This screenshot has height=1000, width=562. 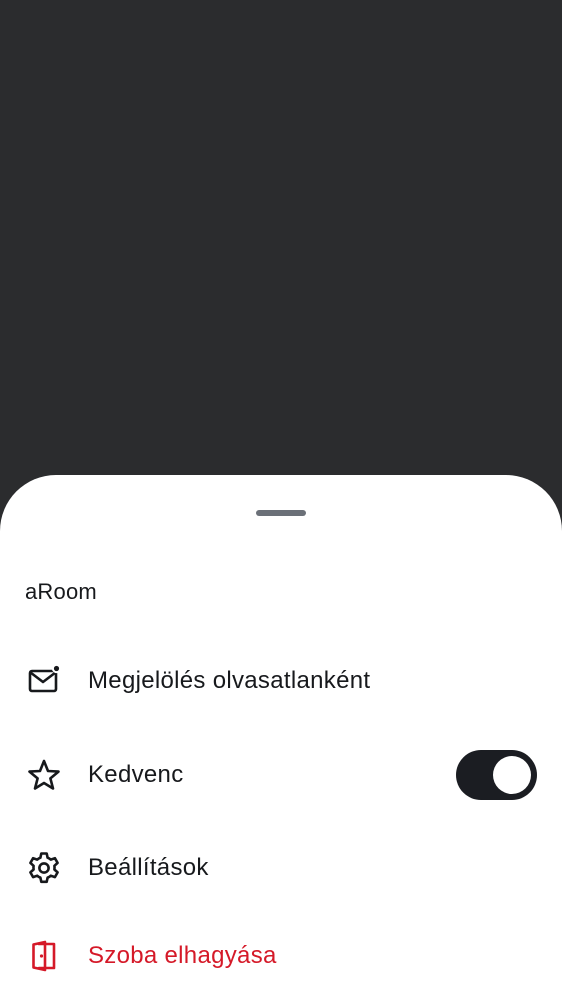 I want to click on leave-room-label: Szoba elhagyása, so click(x=182, y=955).